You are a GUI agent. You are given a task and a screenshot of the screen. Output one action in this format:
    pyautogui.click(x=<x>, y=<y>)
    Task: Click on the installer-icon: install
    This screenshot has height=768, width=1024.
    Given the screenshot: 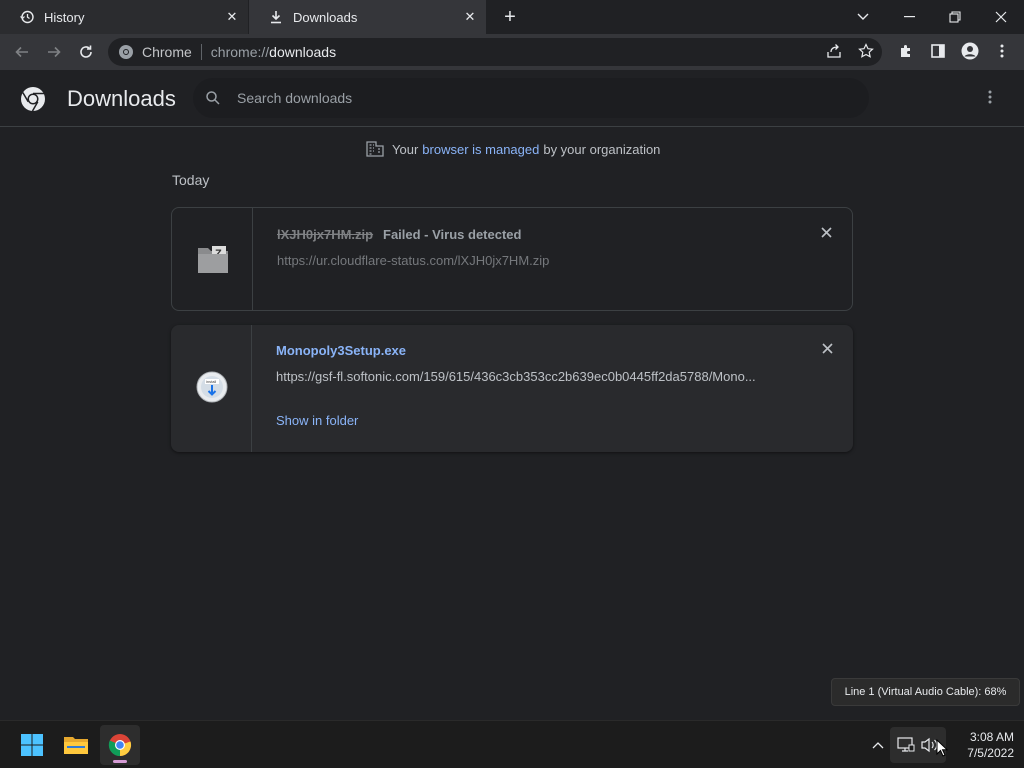 What is the action you would take?
    pyautogui.click(x=212, y=387)
    